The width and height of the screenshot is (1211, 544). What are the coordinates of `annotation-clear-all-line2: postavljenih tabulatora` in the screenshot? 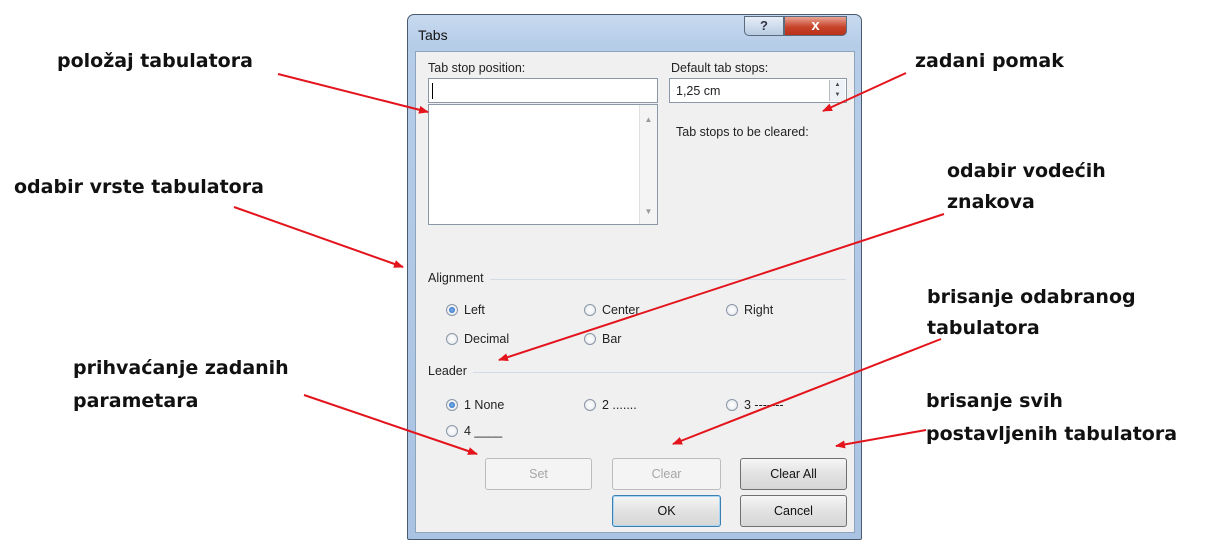 It's located at (1052, 434).